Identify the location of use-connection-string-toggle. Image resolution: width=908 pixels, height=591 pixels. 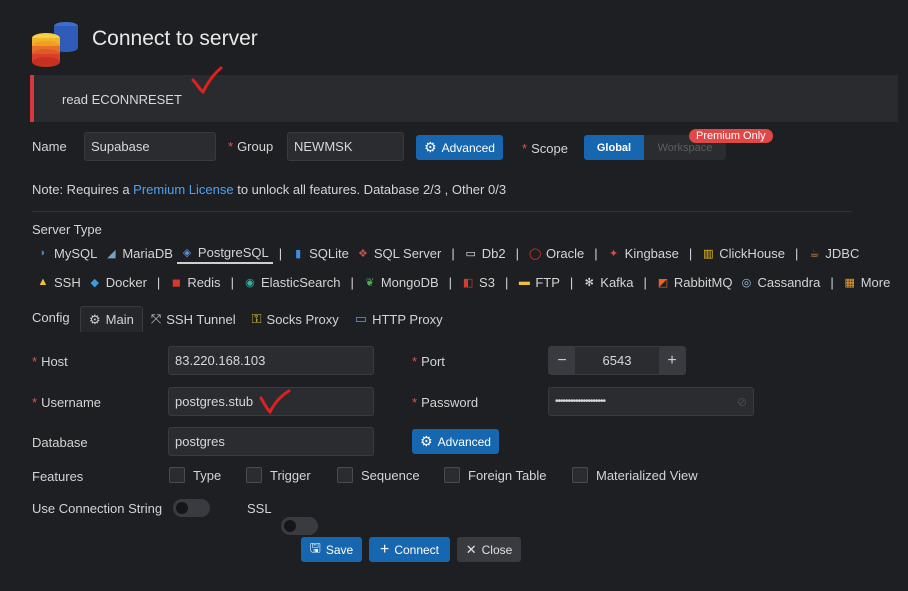
(191, 508).